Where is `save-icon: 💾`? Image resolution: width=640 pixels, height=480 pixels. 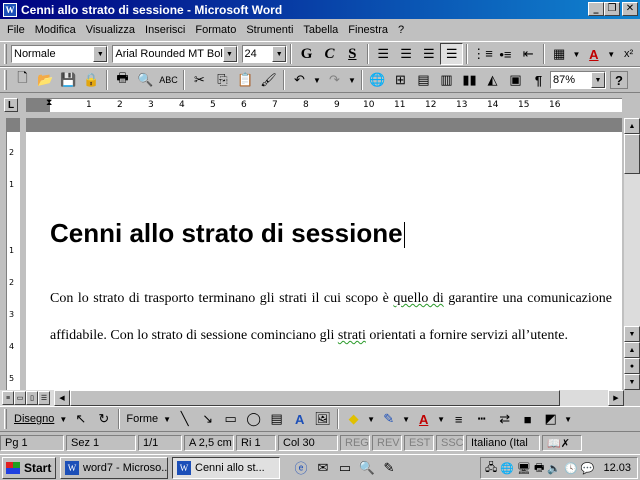 save-icon: 💾 is located at coordinates (68, 80).